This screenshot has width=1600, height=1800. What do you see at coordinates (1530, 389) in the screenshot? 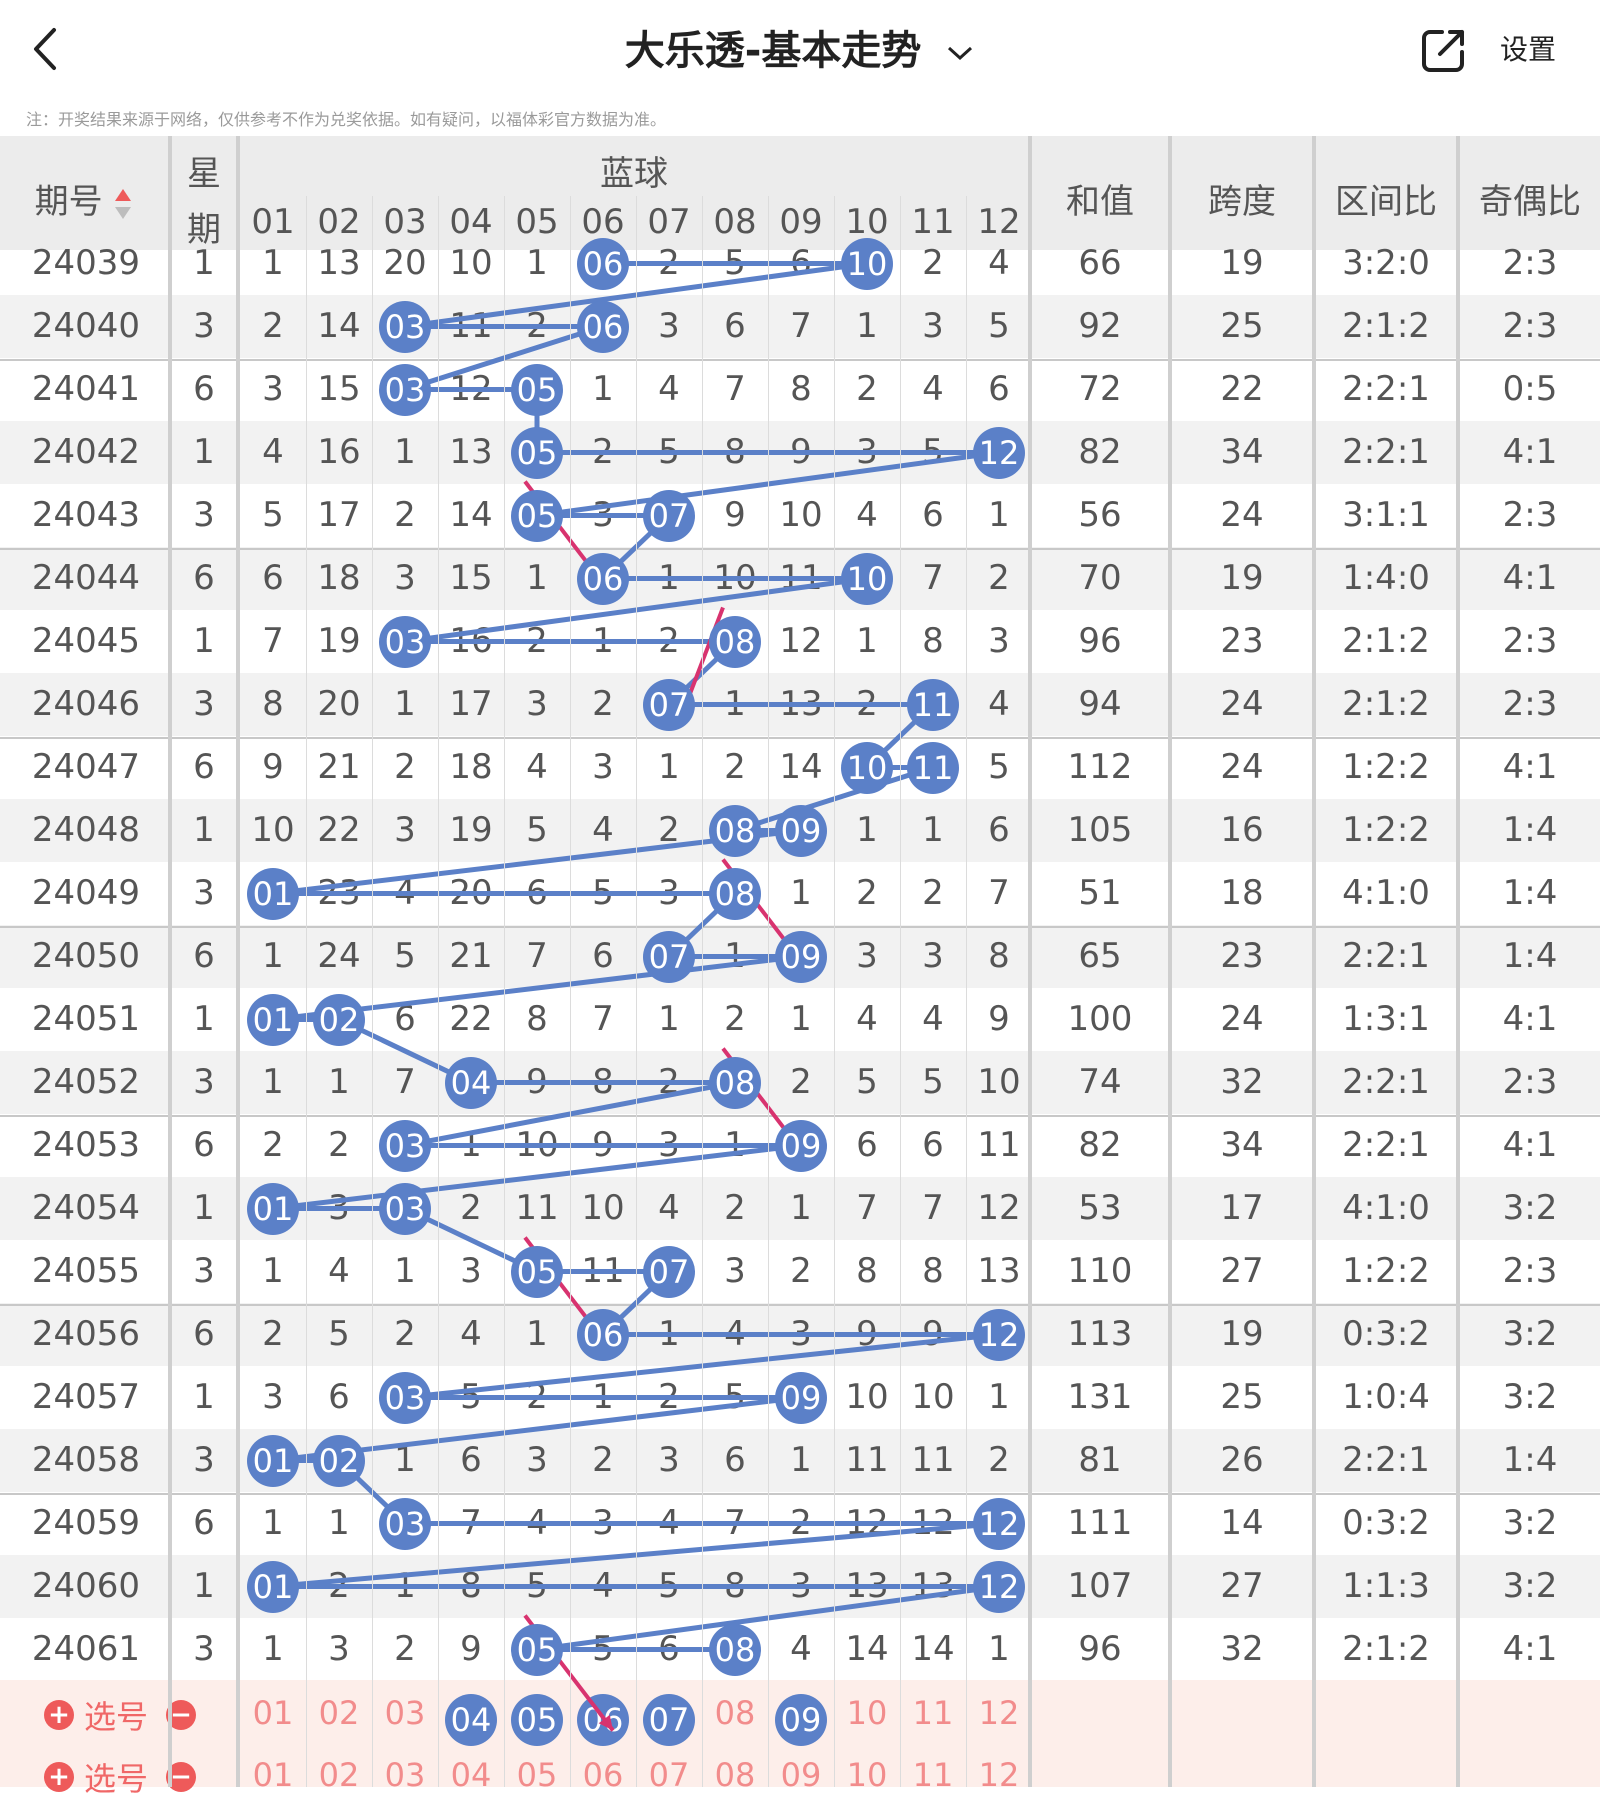
I see `odd-even-ratio-cell: 0:5` at bounding box center [1530, 389].